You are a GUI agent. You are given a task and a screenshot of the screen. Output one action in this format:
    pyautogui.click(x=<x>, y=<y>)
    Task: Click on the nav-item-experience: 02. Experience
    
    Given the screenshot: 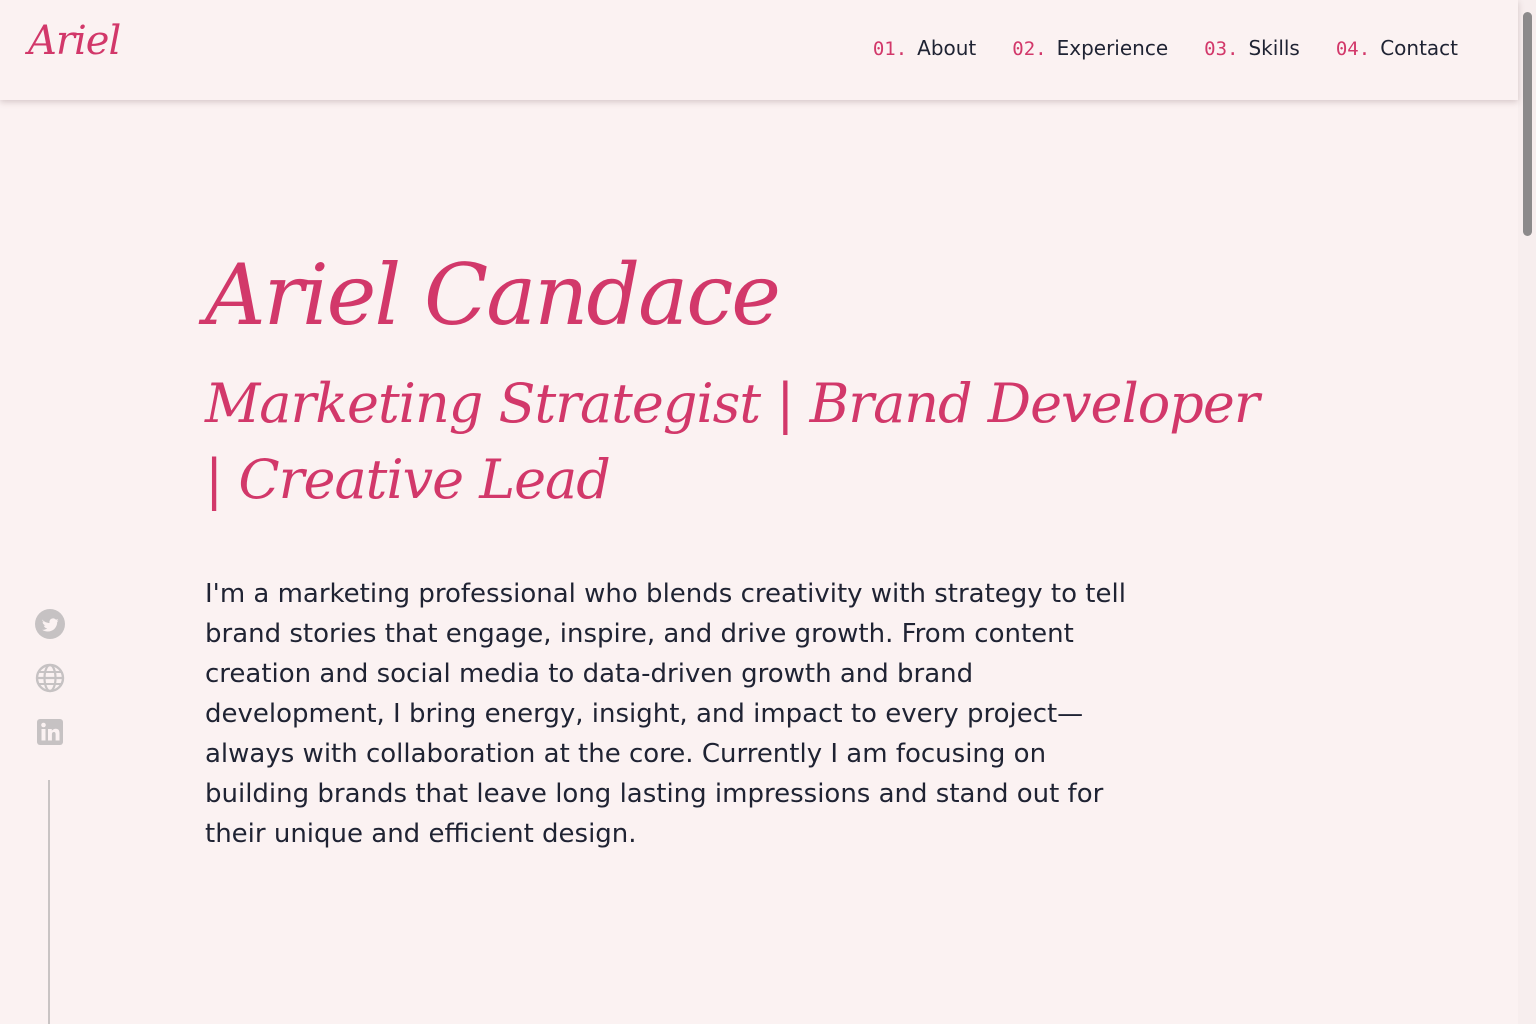 What is the action you would take?
    pyautogui.click(x=1090, y=48)
    